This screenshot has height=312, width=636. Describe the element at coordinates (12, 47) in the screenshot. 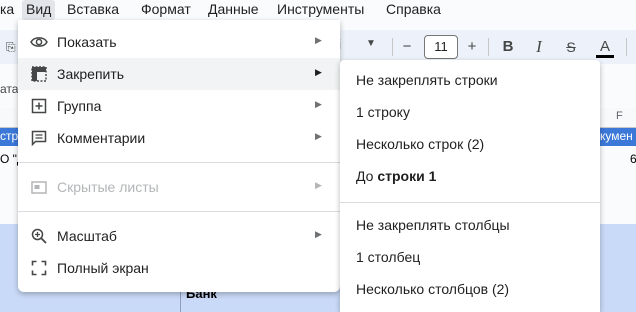

I see `paint-format-icon: ⎘` at that location.